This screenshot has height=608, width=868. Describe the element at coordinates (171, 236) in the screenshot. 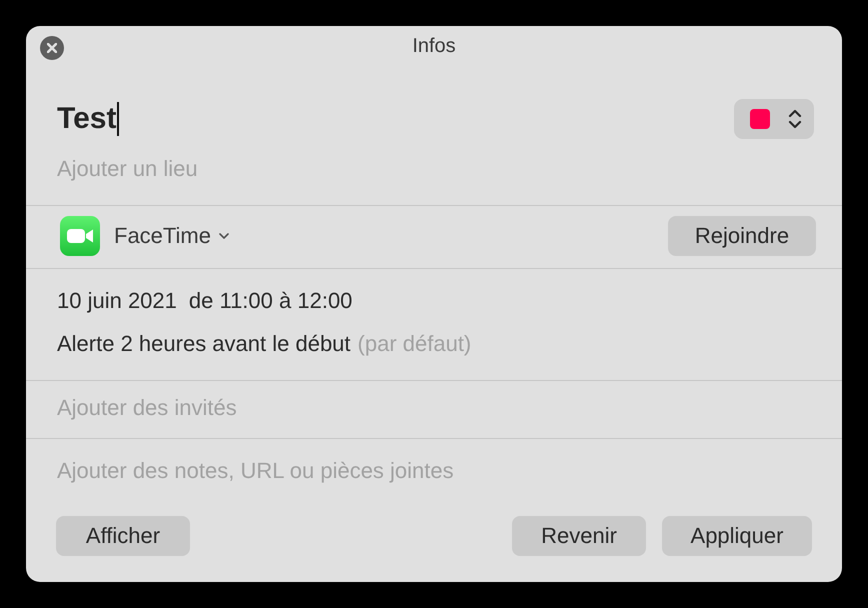

I see `video-app-popup: FaceTime` at that location.